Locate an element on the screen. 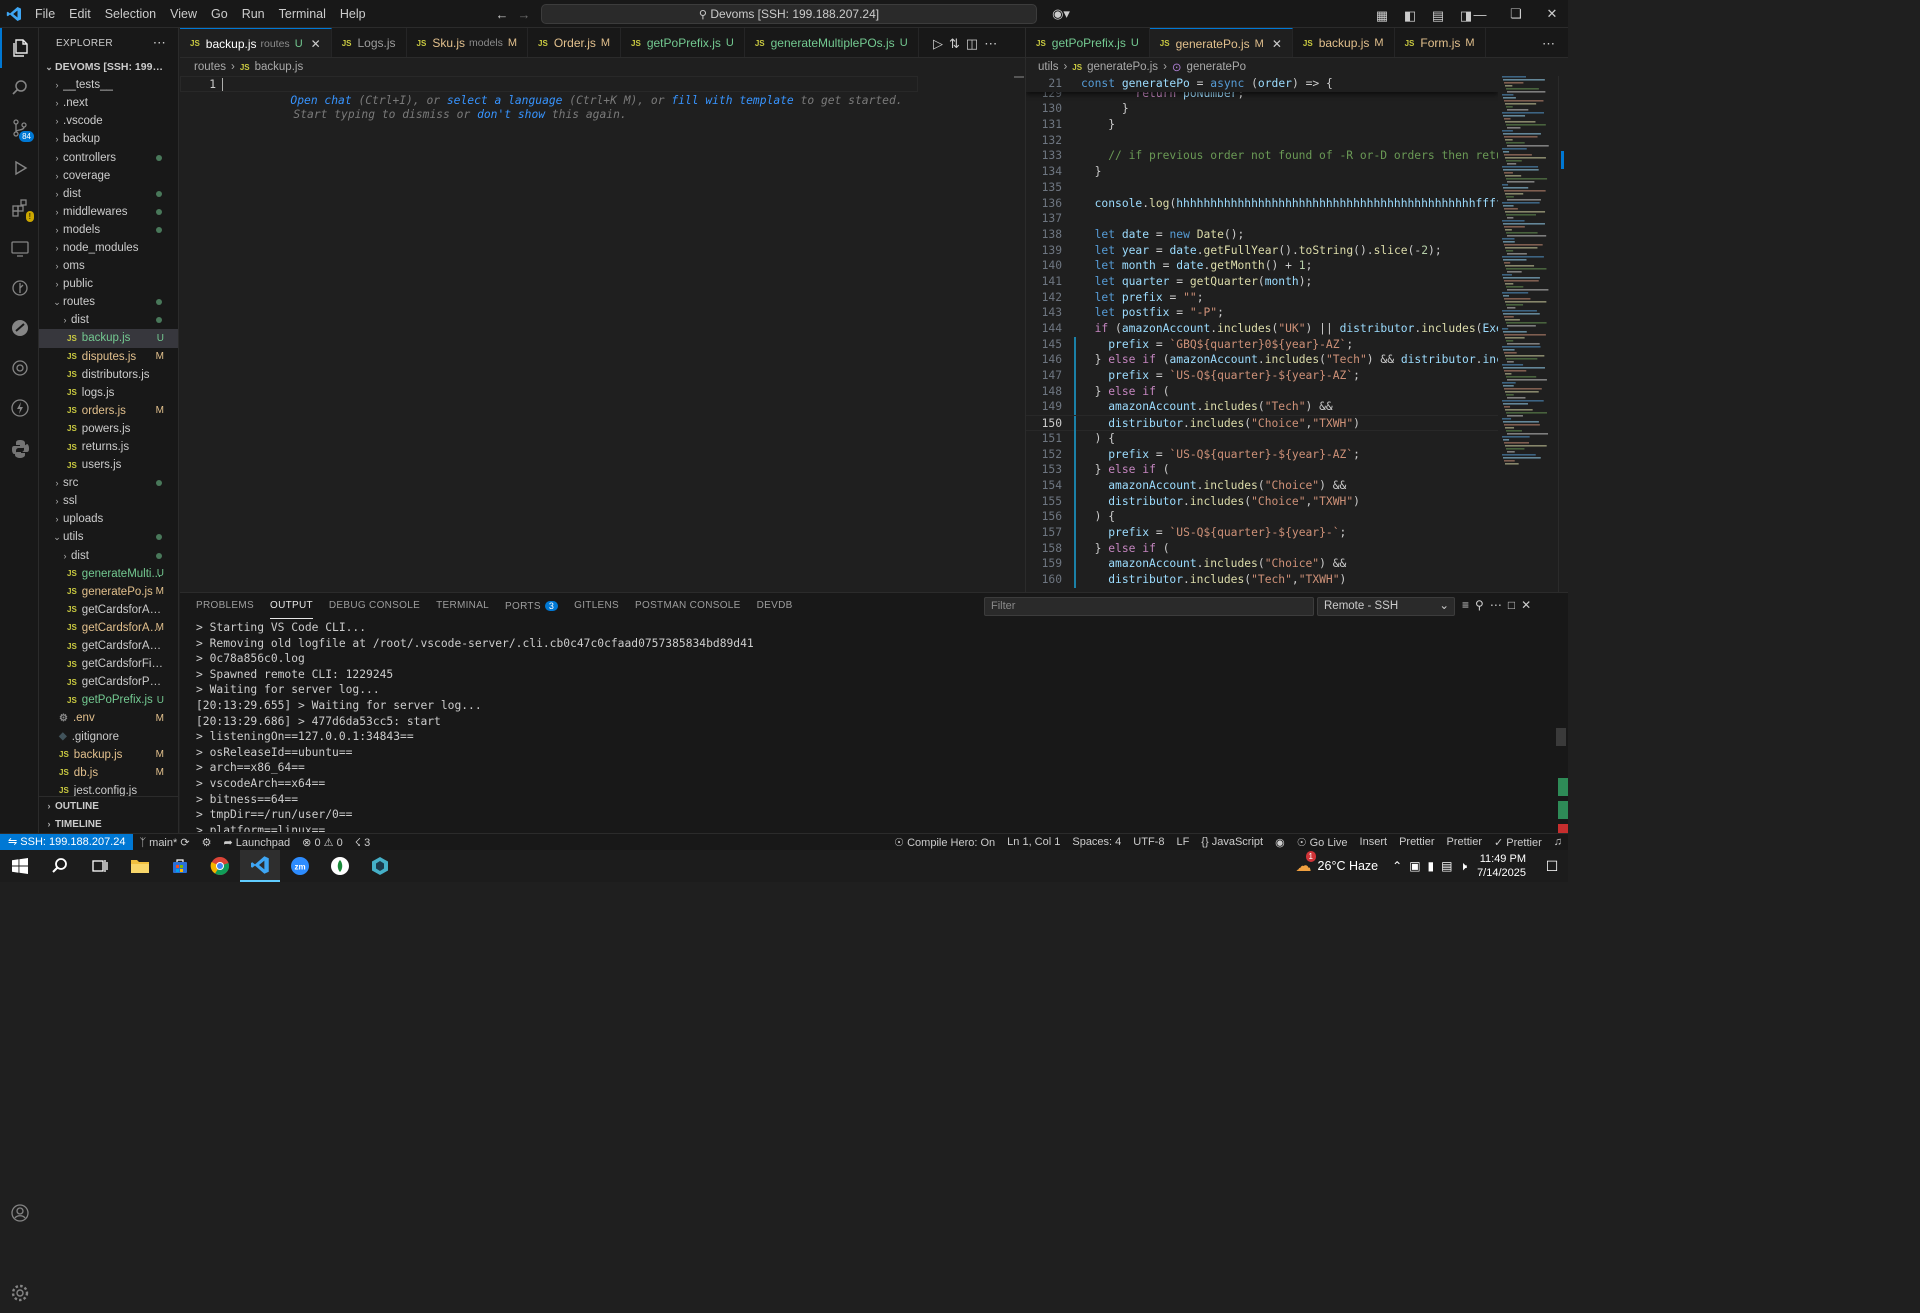 Image resolution: width=1920 pixels, height=1313 pixels. split-editor-icon: ◫ is located at coordinates (972, 44).